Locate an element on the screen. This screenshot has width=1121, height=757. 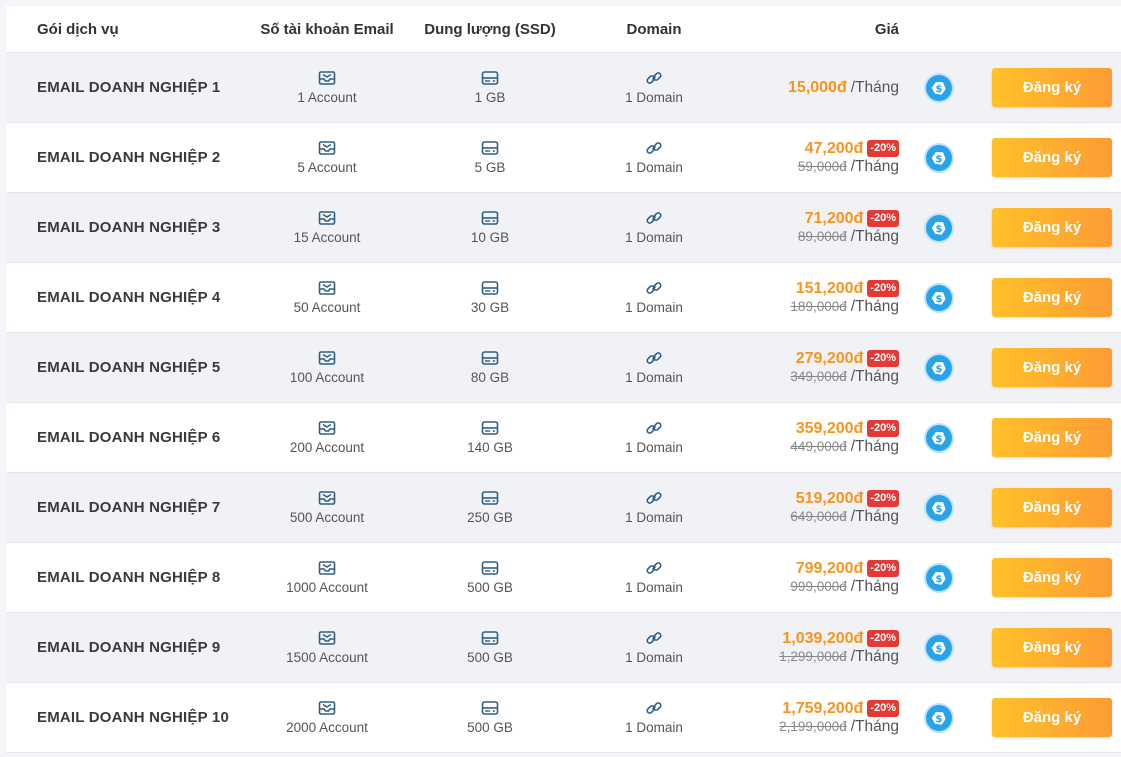
current-price: 519,200đ is located at coordinates (829, 498).